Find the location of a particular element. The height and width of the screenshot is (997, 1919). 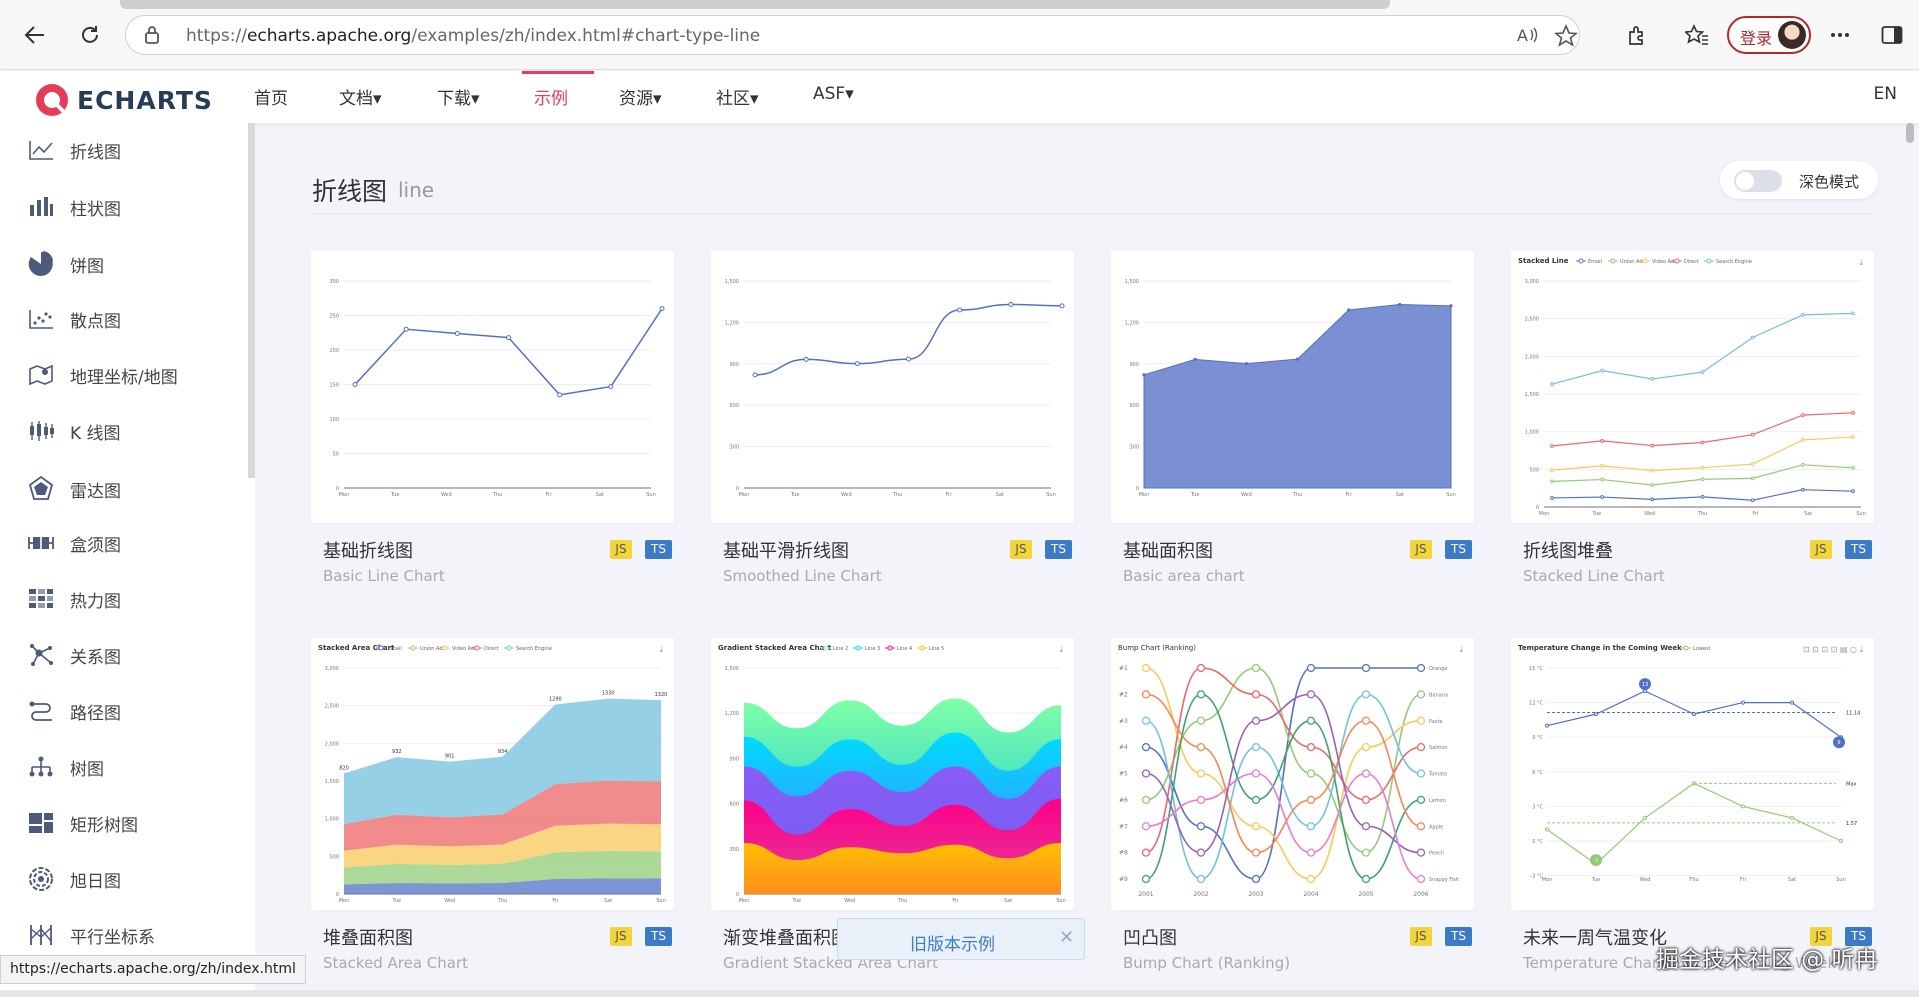

series-end-label: Pasta is located at coordinates (1435, 722).